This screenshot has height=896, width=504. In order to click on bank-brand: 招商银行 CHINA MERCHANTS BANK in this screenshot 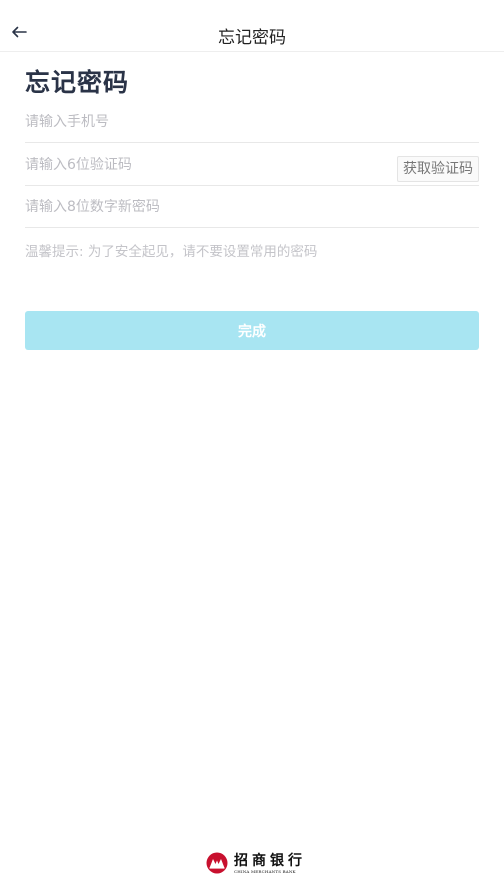, I will do `click(256, 863)`.